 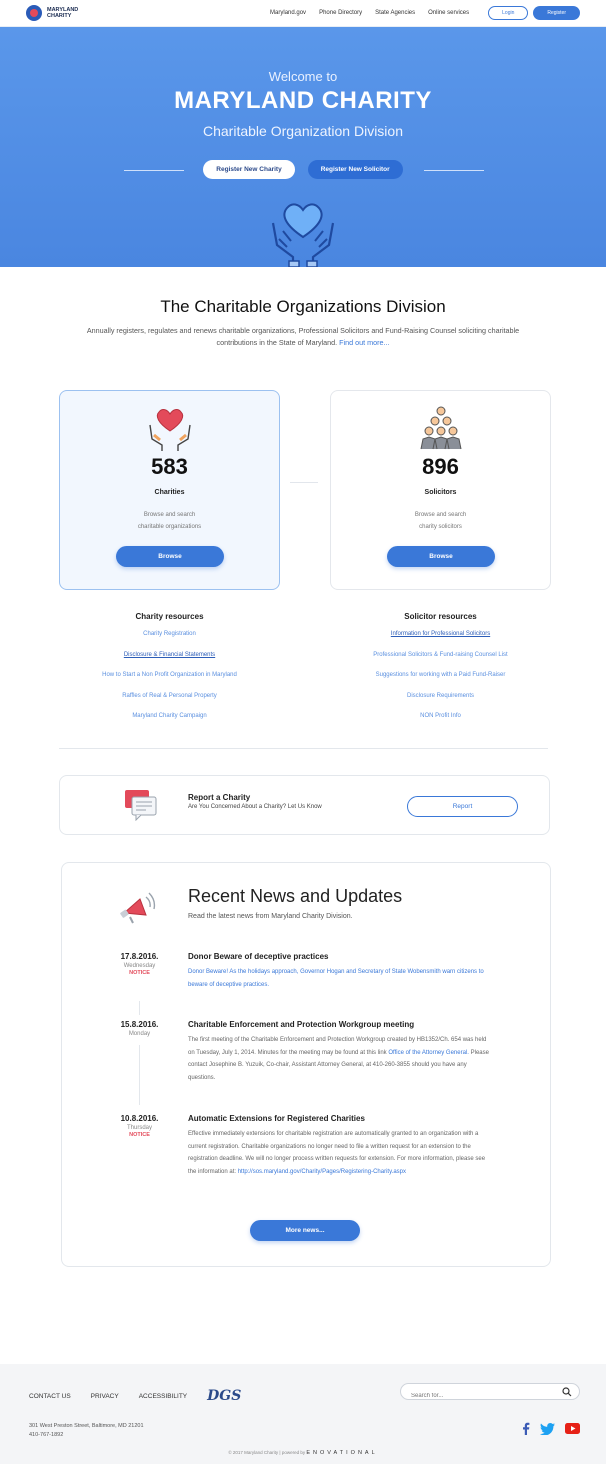 What do you see at coordinates (303, 100) in the screenshot?
I see `hero-title: MARYLAND CHARITY` at bounding box center [303, 100].